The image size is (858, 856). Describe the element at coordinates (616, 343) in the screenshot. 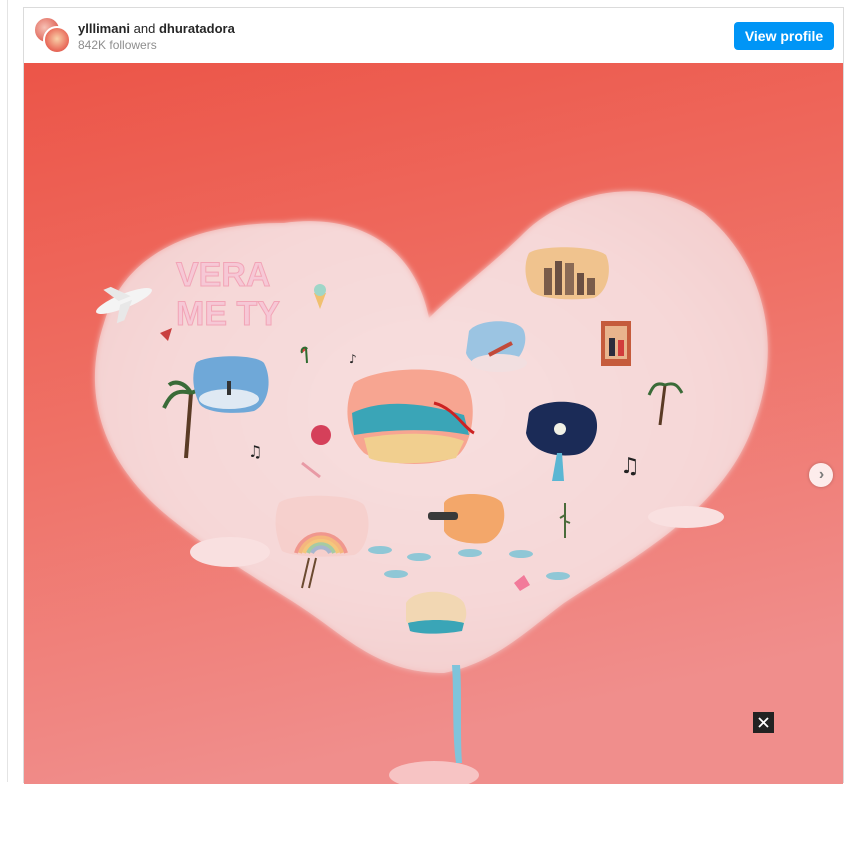

I see `window-illustration` at that location.